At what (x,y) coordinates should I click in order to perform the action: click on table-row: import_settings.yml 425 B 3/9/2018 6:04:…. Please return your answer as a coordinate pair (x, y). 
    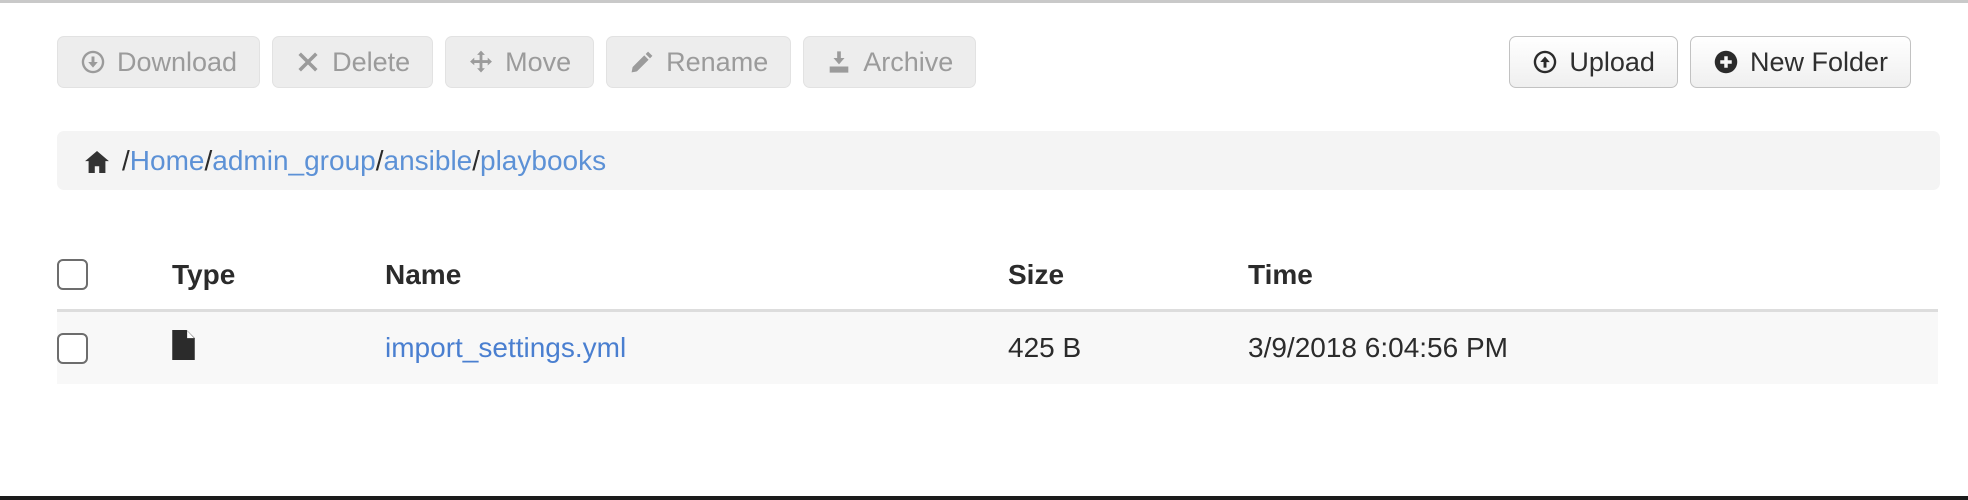
    Looking at the image, I should click on (997, 348).